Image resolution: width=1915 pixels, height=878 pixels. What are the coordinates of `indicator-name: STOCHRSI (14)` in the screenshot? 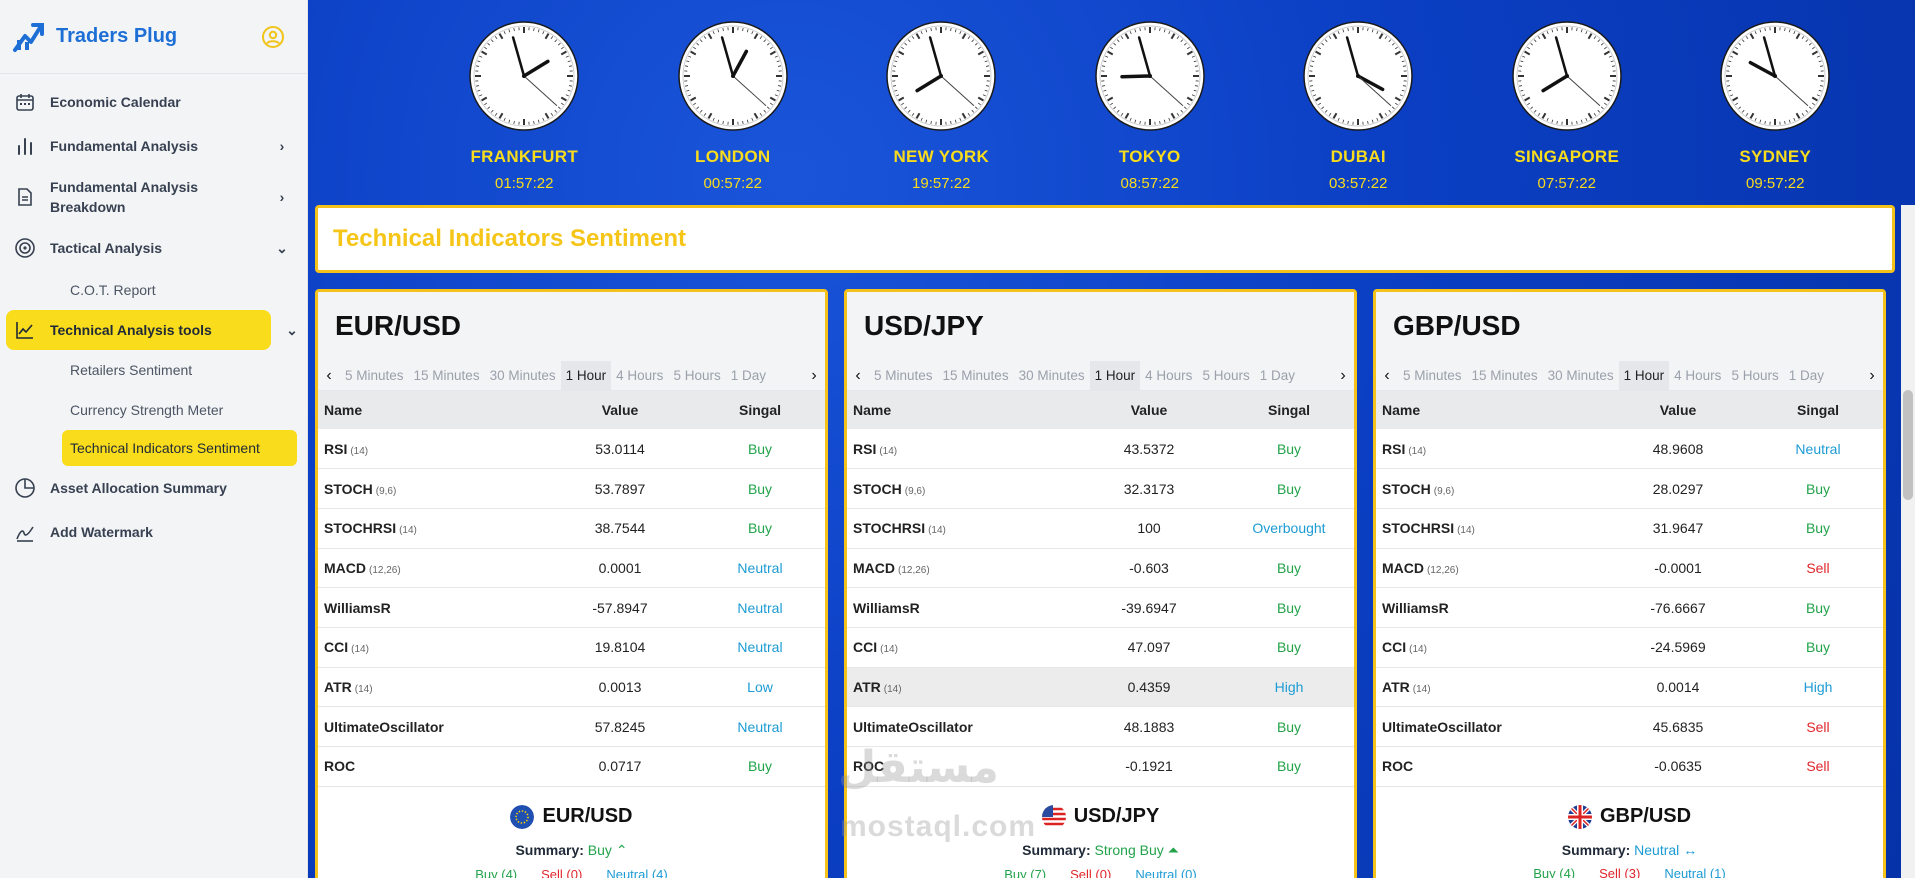 It's located at (960, 528).